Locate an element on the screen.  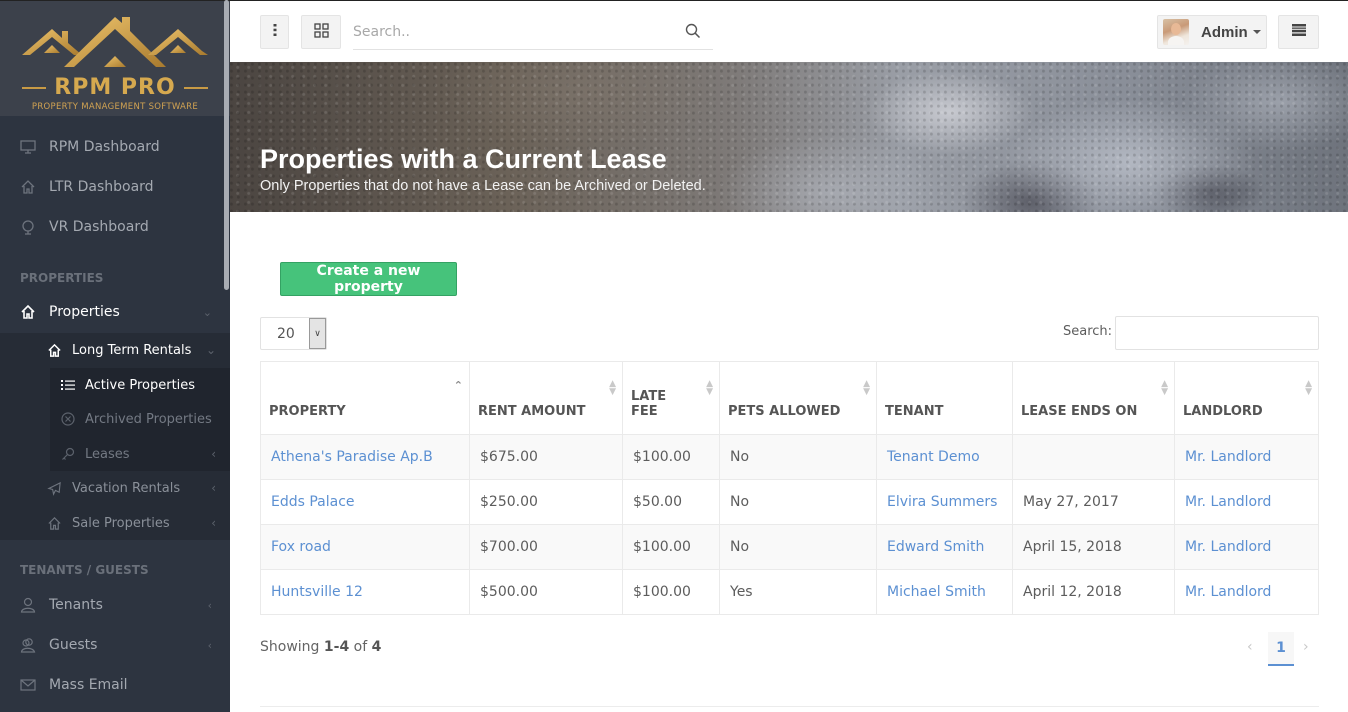
sidebar-item-active-properties: Active Properties is located at coordinates (142, 385).